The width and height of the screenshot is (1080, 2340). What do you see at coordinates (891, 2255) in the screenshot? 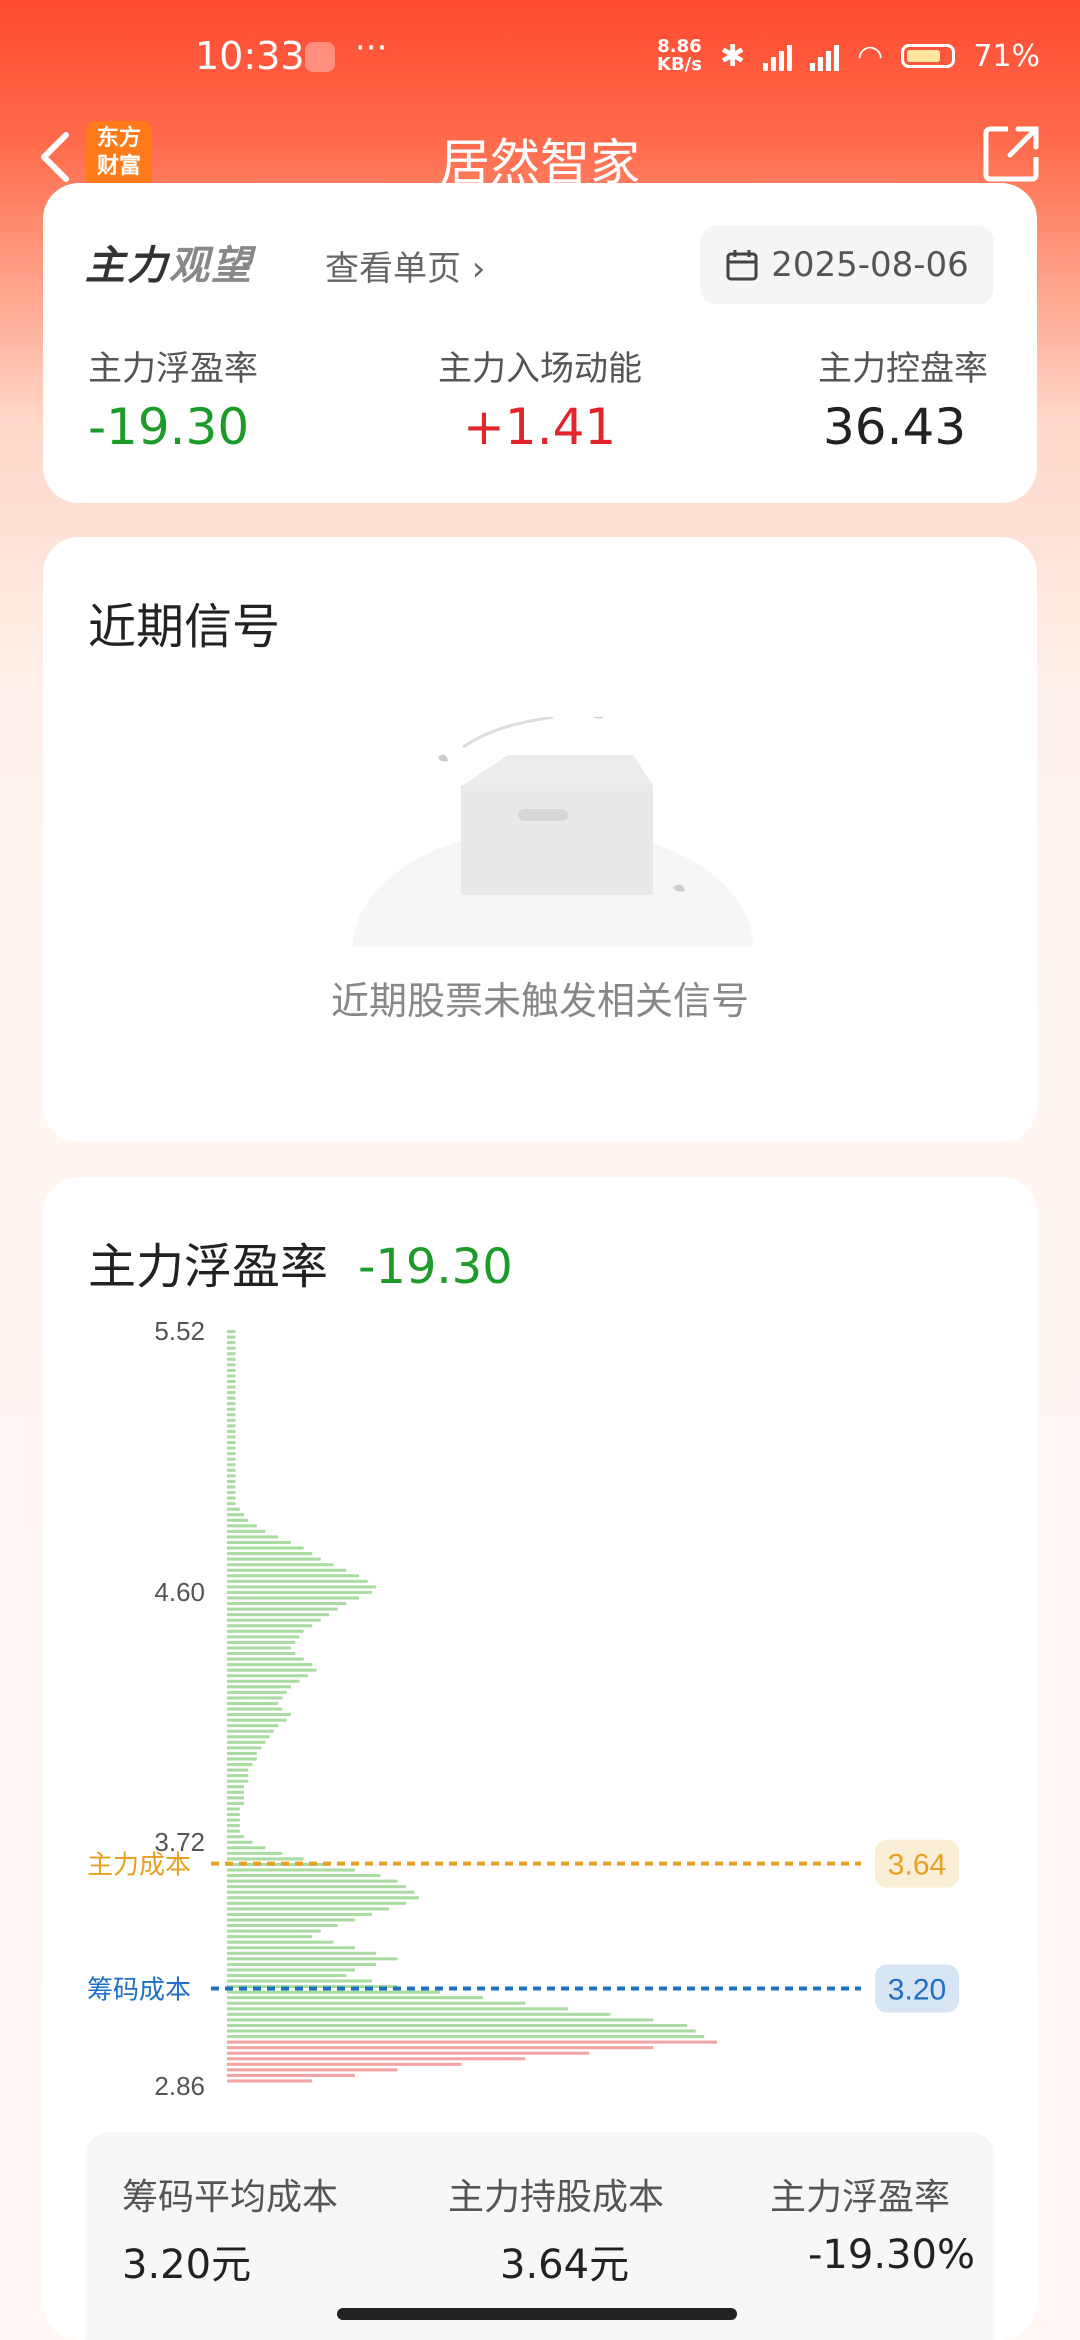
I see `main-force-profit-rate-value: -19.30%` at bounding box center [891, 2255].